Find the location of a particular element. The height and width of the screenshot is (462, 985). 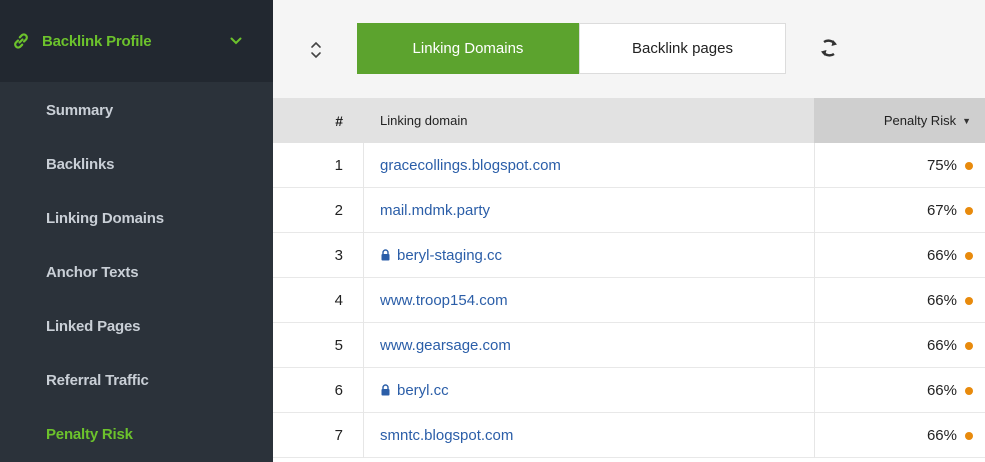

penalty-risk-cell: 67% is located at coordinates (899, 210).